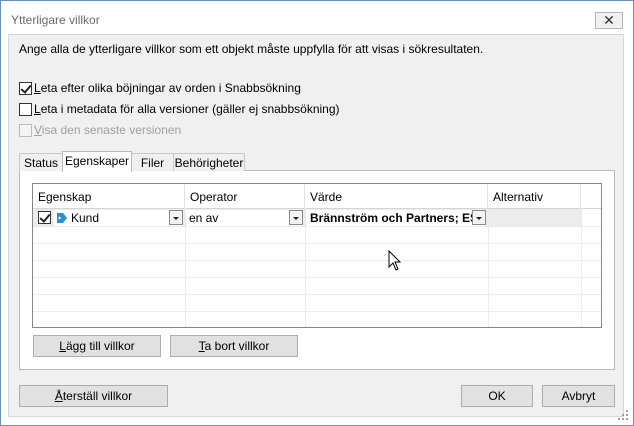 Image resolution: width=634 pixels, height=426 pixels. Describe the element at coordinates (55, 20) in the screenshot. I see `window-title: Ytterligare villkor` at that location.